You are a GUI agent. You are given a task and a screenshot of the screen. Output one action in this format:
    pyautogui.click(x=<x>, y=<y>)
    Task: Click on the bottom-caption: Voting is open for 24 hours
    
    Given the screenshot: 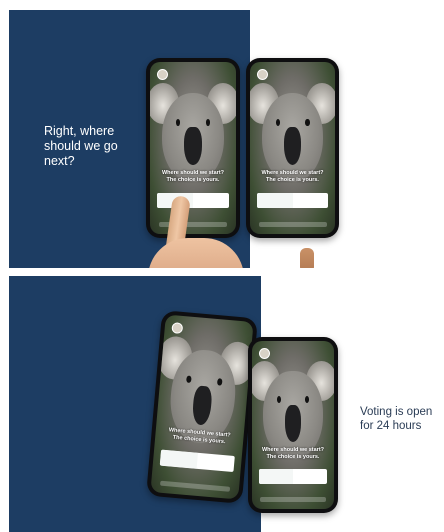 What is the action you would take?
    pyautogui.click(x=396, y=419)
    